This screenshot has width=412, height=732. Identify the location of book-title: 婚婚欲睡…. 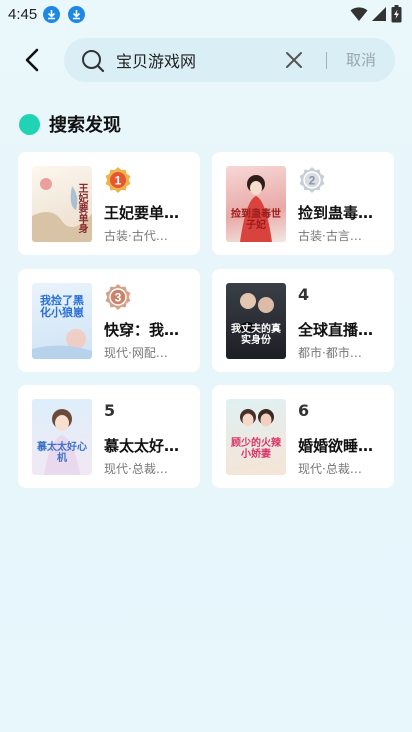
(336, 446).